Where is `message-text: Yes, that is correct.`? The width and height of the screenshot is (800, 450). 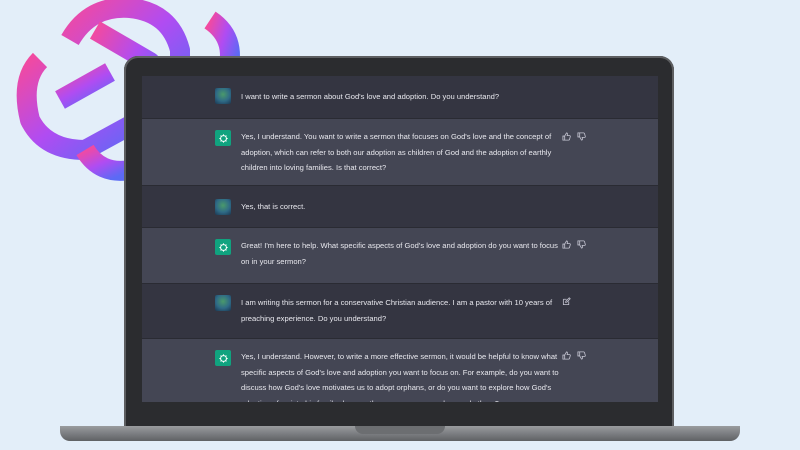
message-text: Yes, that is correct. is located at coordinates (273, 206).